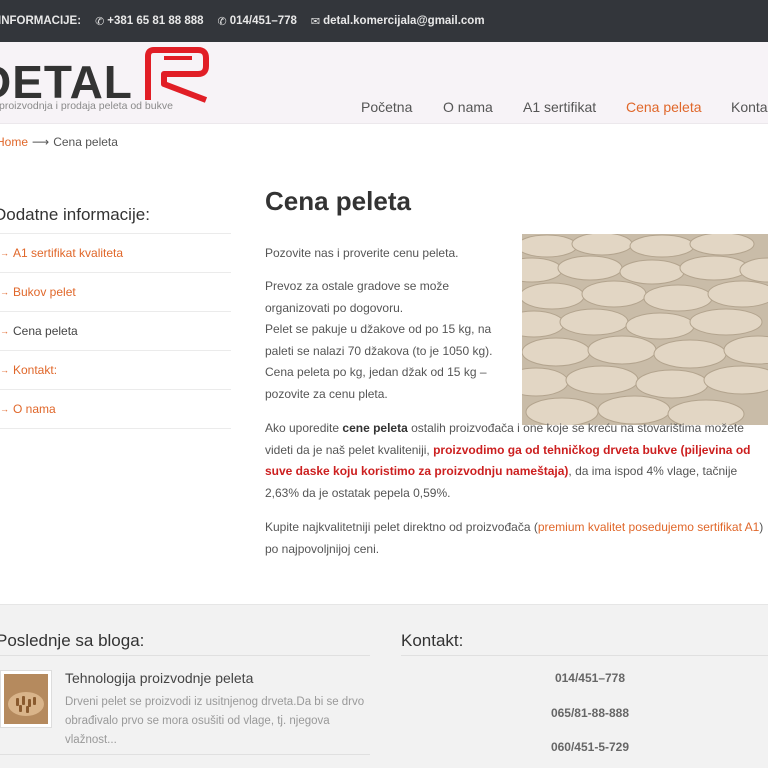 The height and width of the screenshot is (768, 768). I want to click on sidebar-item-bukov-pelet: → Bukov pelet, so click(115, 292).